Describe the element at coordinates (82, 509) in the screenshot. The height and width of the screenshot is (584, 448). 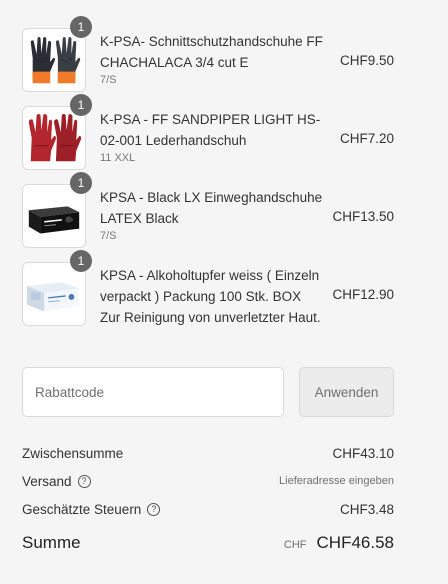
I see `taxes-label: Geschätzte Steuern` at that location.